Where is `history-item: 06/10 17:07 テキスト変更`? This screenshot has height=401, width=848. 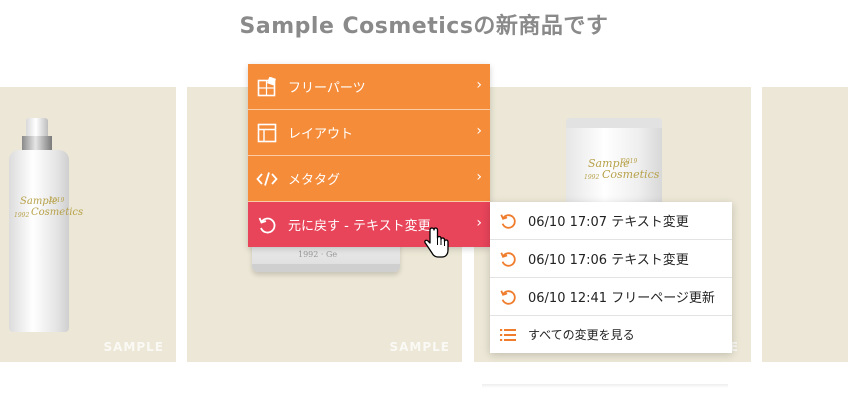
history-item: 06/10 17:07 テキスト変更 is located at coordinates (611, 221).